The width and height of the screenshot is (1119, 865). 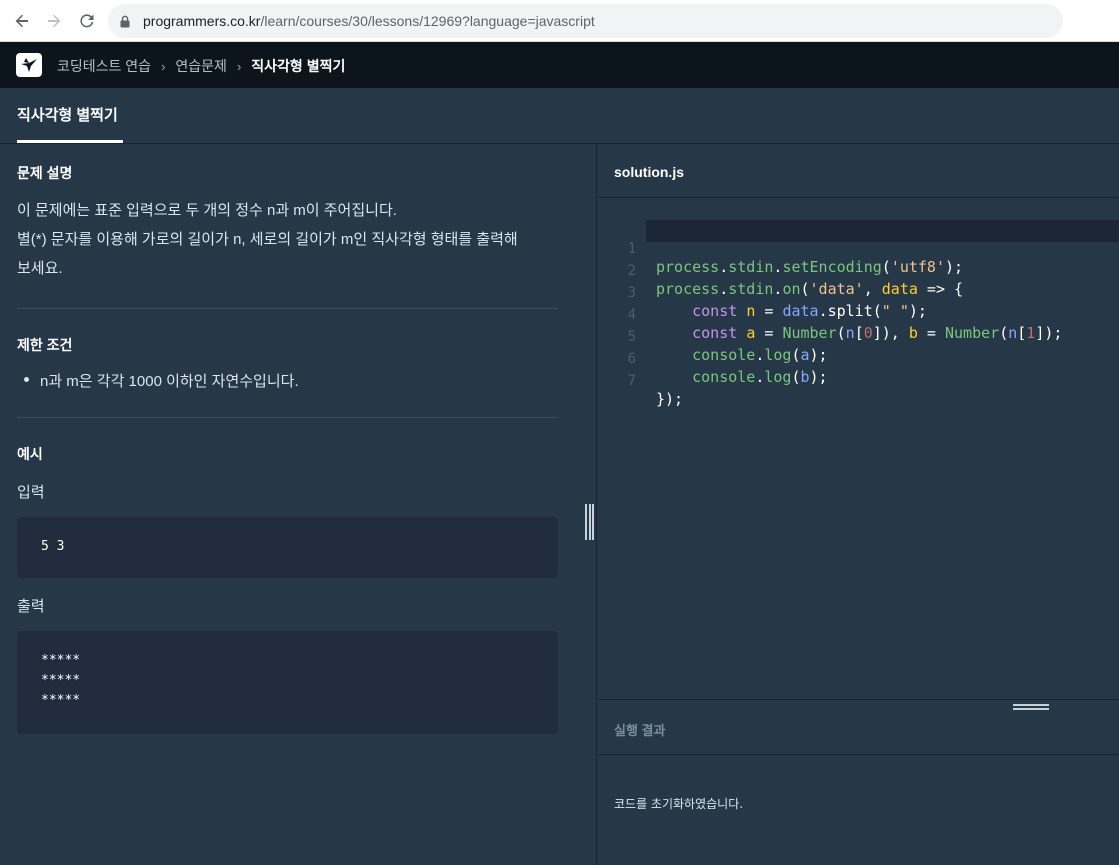 I want to click on tab-problem: 직사각형 별찍기, so click(x=67, y=114).